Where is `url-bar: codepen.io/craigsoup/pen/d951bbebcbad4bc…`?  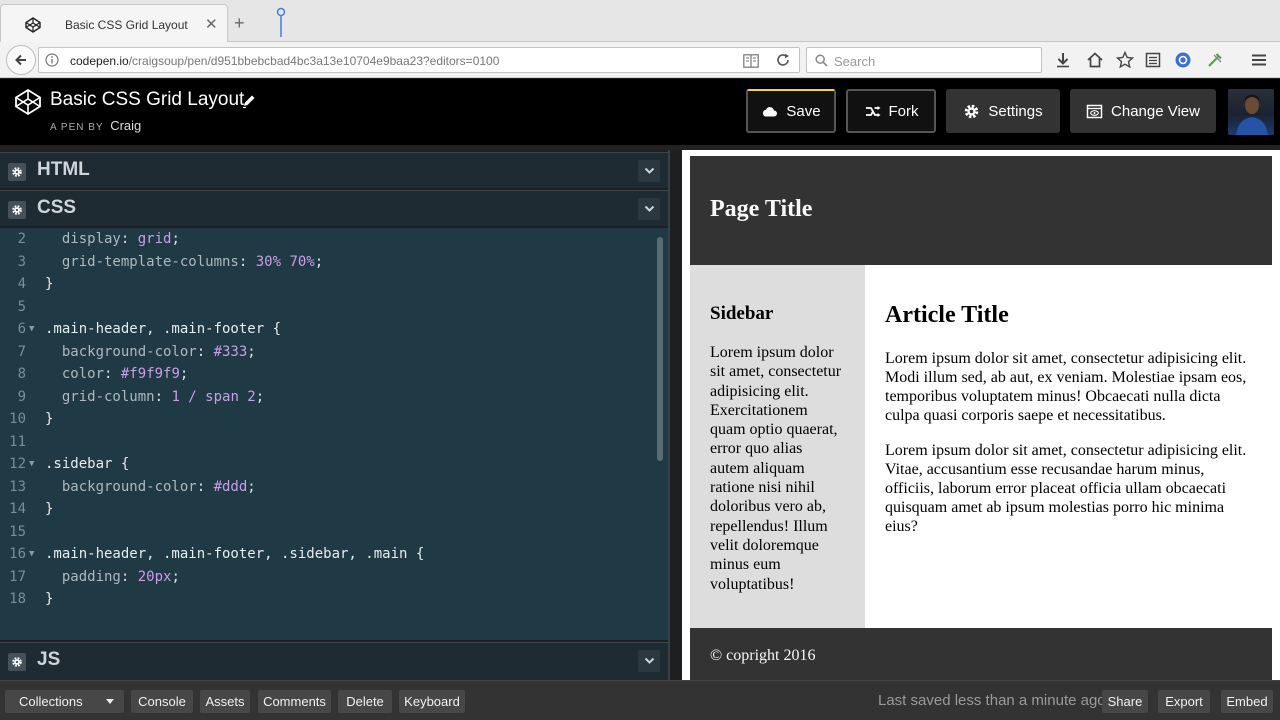
url-bar: codepen.io/craigsoup/pen/d951bbebcbad4bc… is located at coordinates (419, 60).